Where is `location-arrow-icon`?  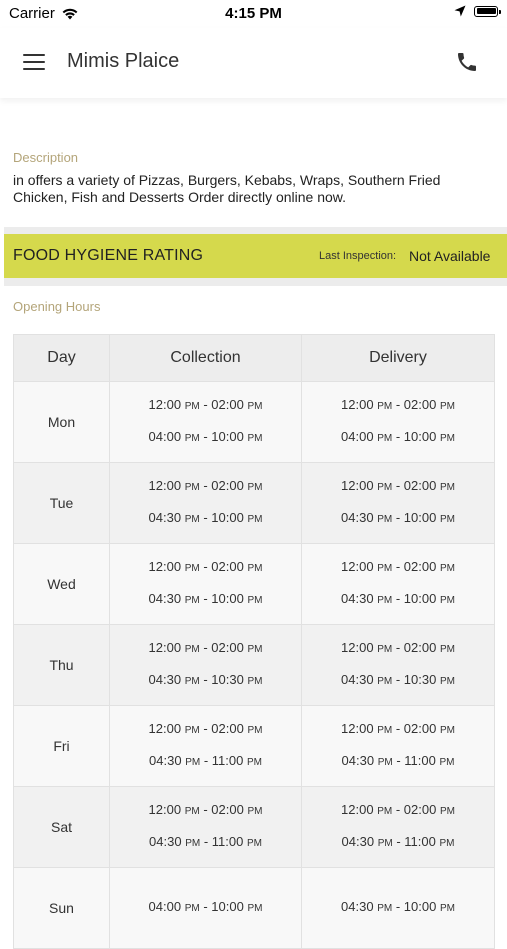
location-arrow-icon is located at coordinates (460, 11).